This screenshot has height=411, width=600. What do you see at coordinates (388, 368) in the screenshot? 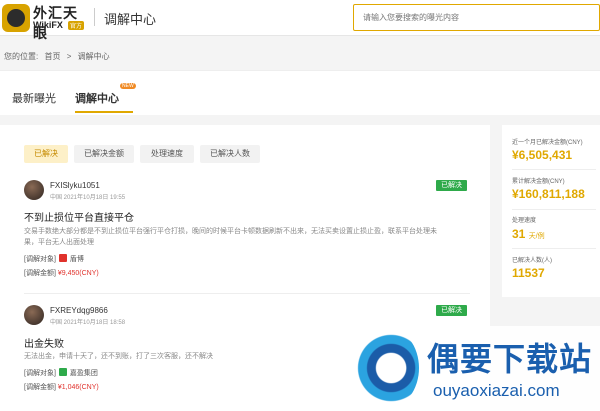
I see `watermark-logo-icon` at bounding box center [388, 368].